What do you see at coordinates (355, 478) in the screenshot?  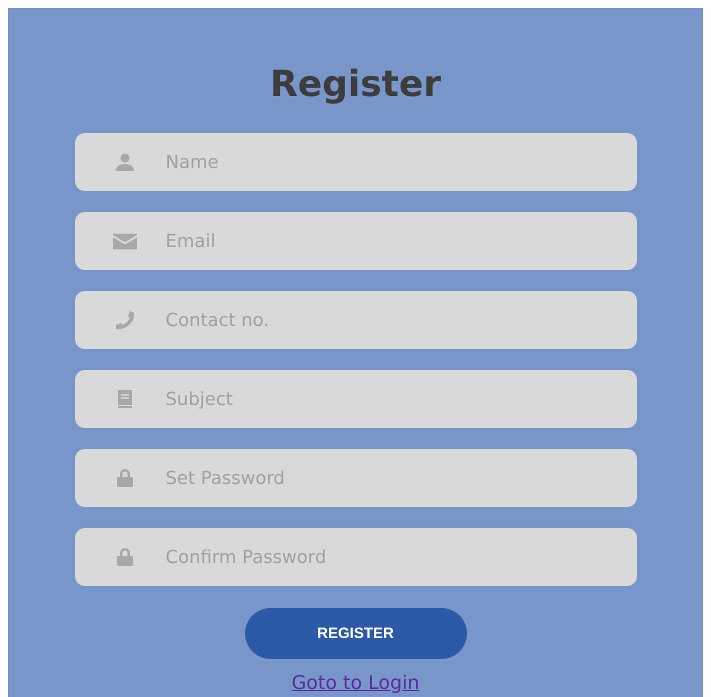 I see `input-field: Set Password` at bounding box center [355, 478].